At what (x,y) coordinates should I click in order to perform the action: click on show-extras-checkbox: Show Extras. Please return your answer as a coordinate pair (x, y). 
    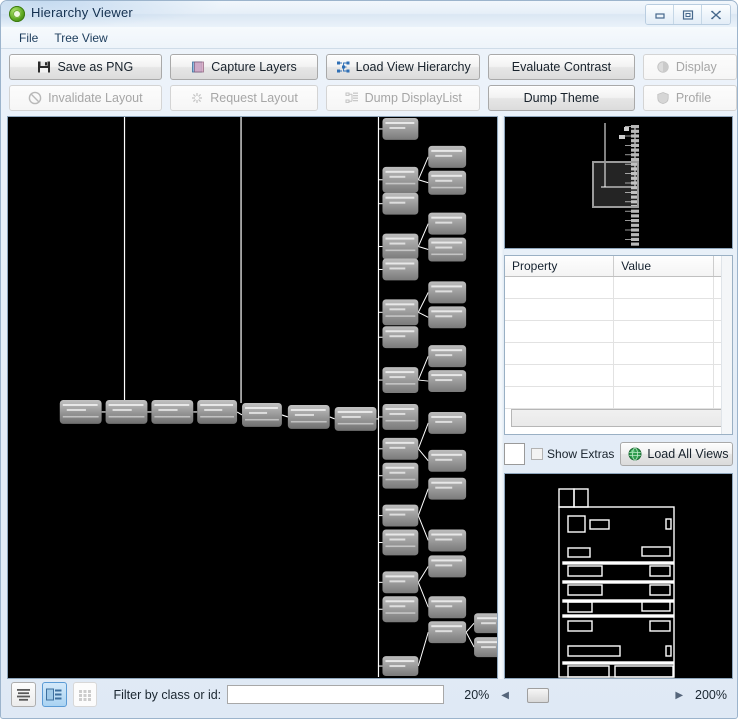
    Looking at the image, I should click on (572, 454).